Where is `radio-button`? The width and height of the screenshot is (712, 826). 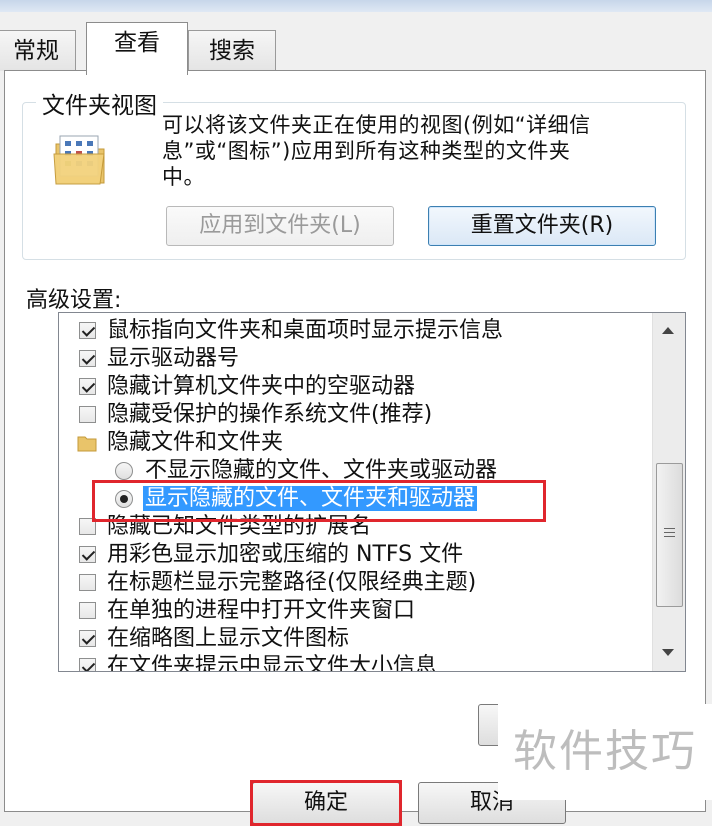
radio-button is located at coordinates (124, 471).